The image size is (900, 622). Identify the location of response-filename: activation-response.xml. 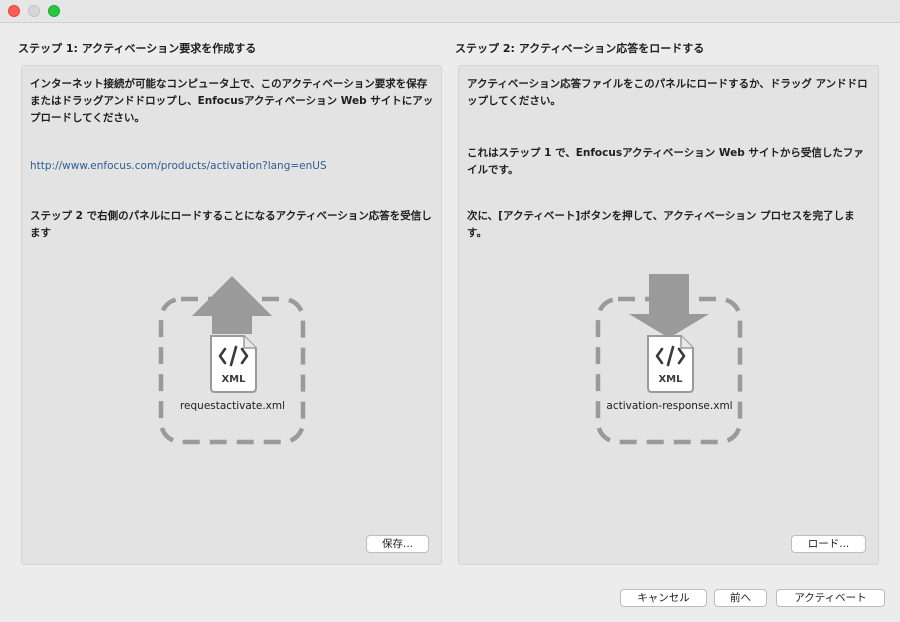
(669, 406).